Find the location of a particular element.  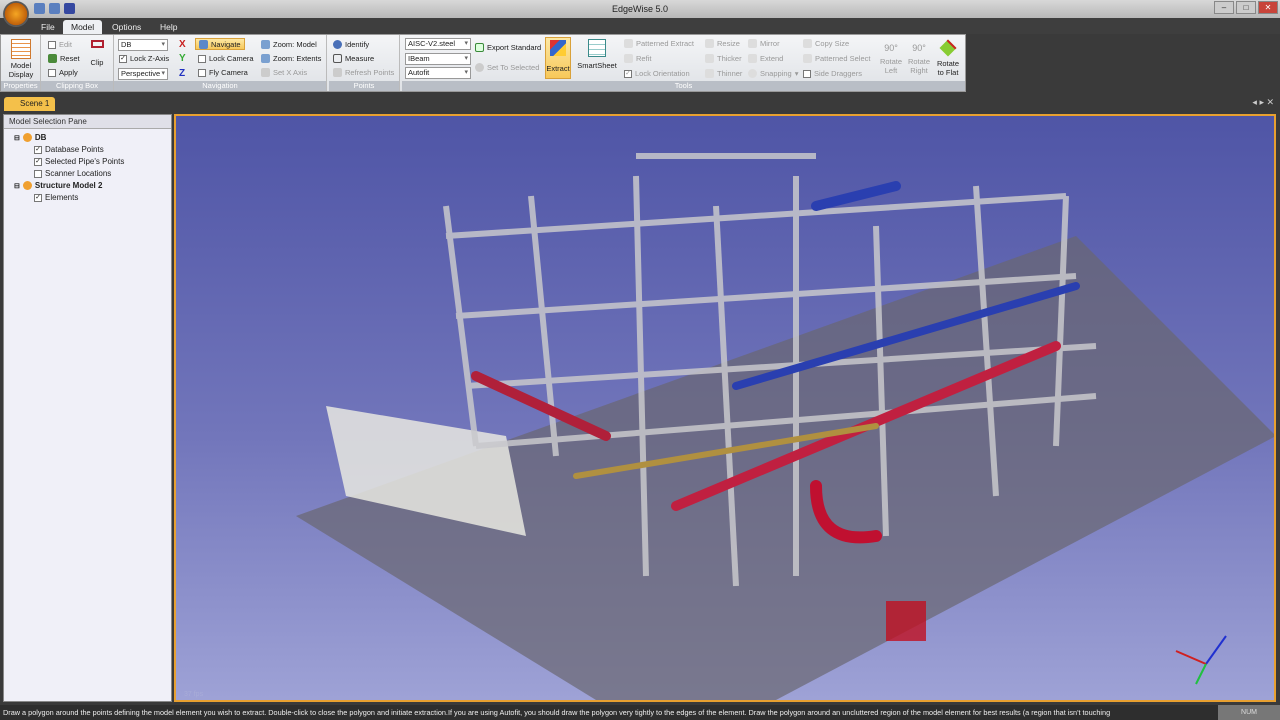

snapping-dropdown: Snapping ▾ is located at coordinates (773, 73).